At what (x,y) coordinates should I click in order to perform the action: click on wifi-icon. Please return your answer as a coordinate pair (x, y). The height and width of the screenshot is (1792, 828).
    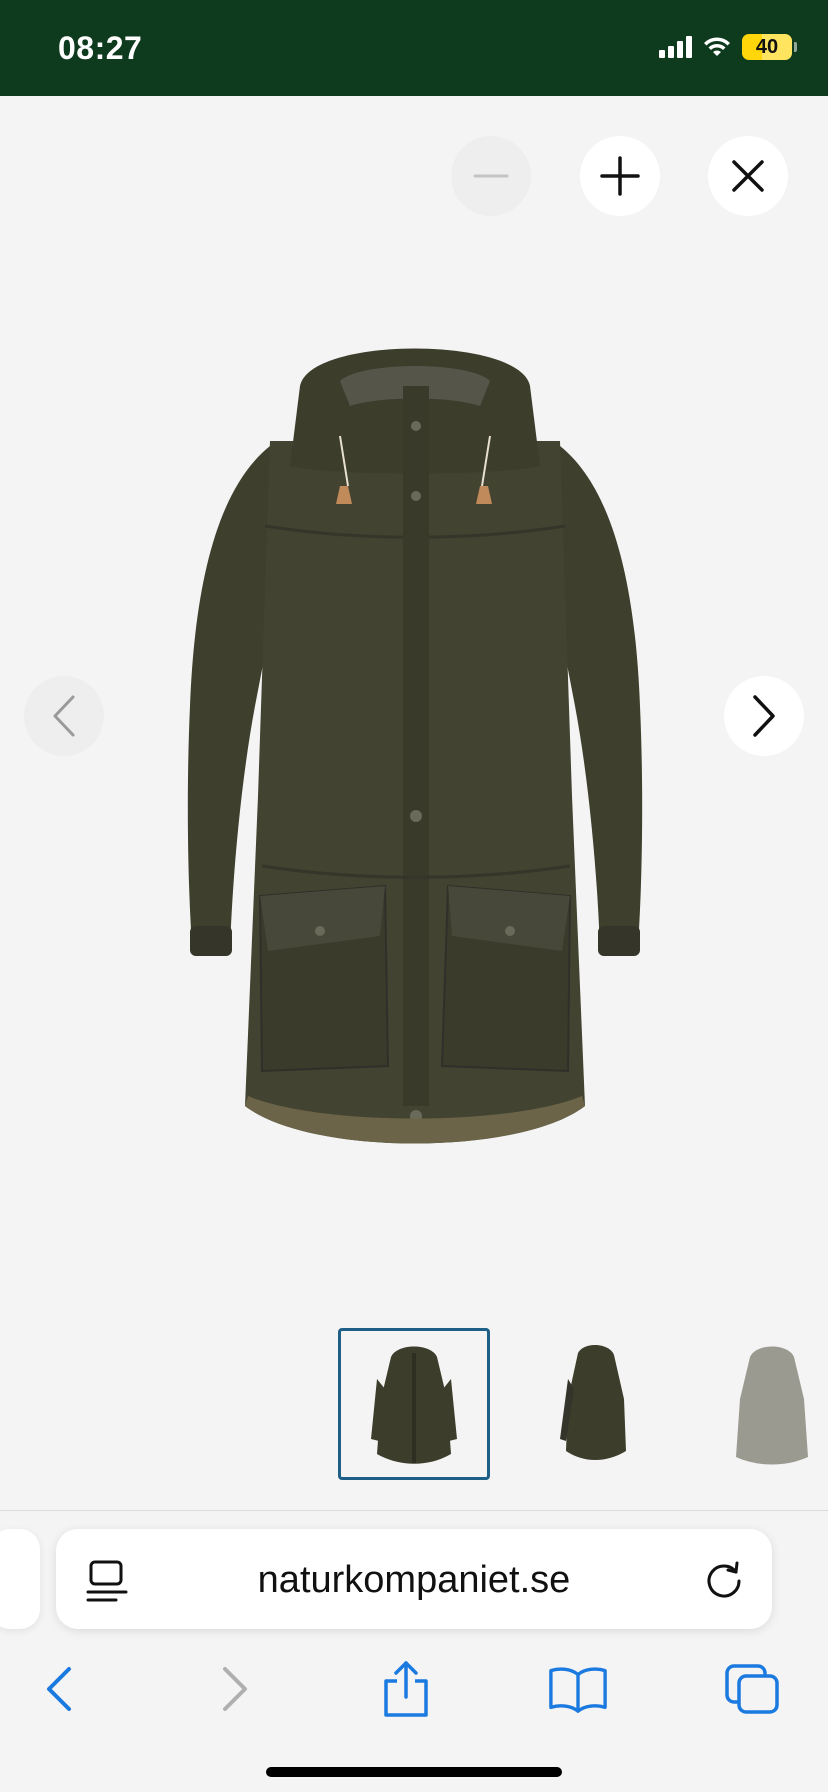
    Looking at the image, I should click on (717, 46).